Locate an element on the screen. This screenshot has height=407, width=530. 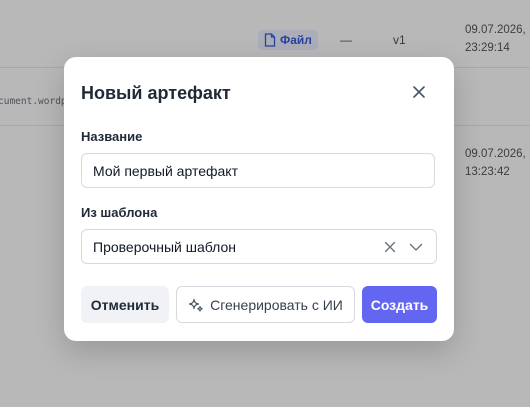
sparkle-icon is located at coordinates (196, 305).